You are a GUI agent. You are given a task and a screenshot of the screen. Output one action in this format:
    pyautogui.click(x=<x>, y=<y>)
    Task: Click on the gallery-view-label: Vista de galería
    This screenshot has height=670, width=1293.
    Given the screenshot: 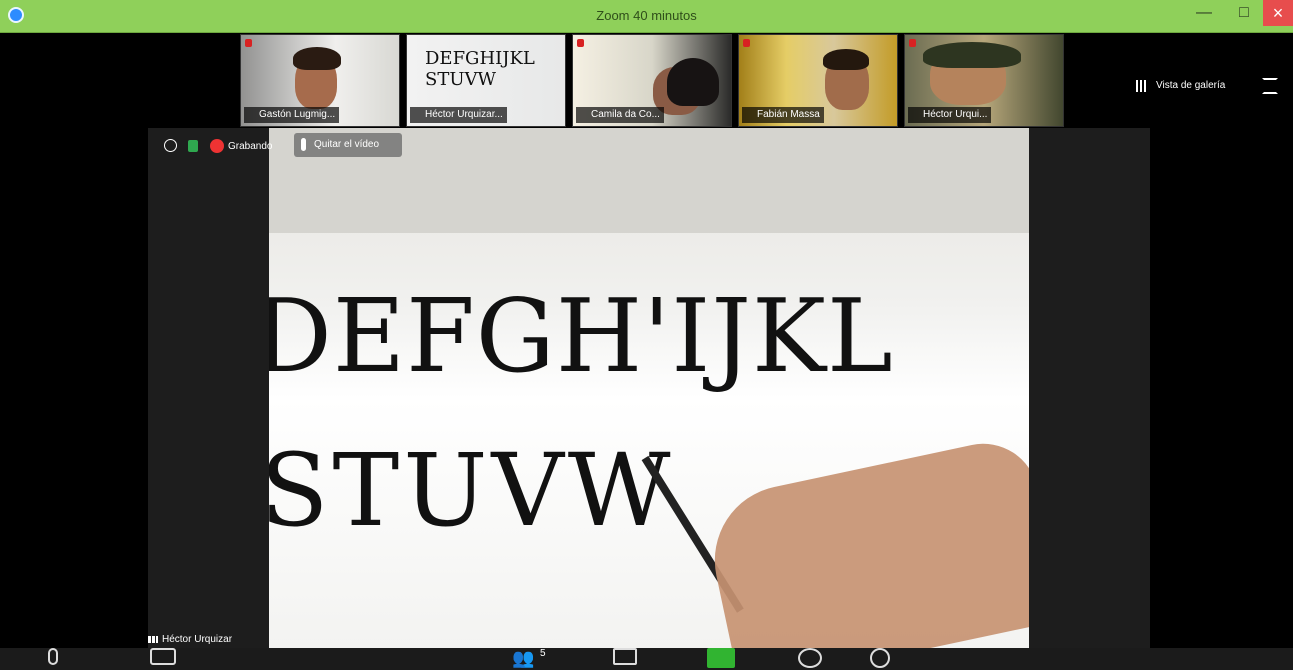 What is the action you would take?
    pyautogui.click(x=1191, y=85)
    